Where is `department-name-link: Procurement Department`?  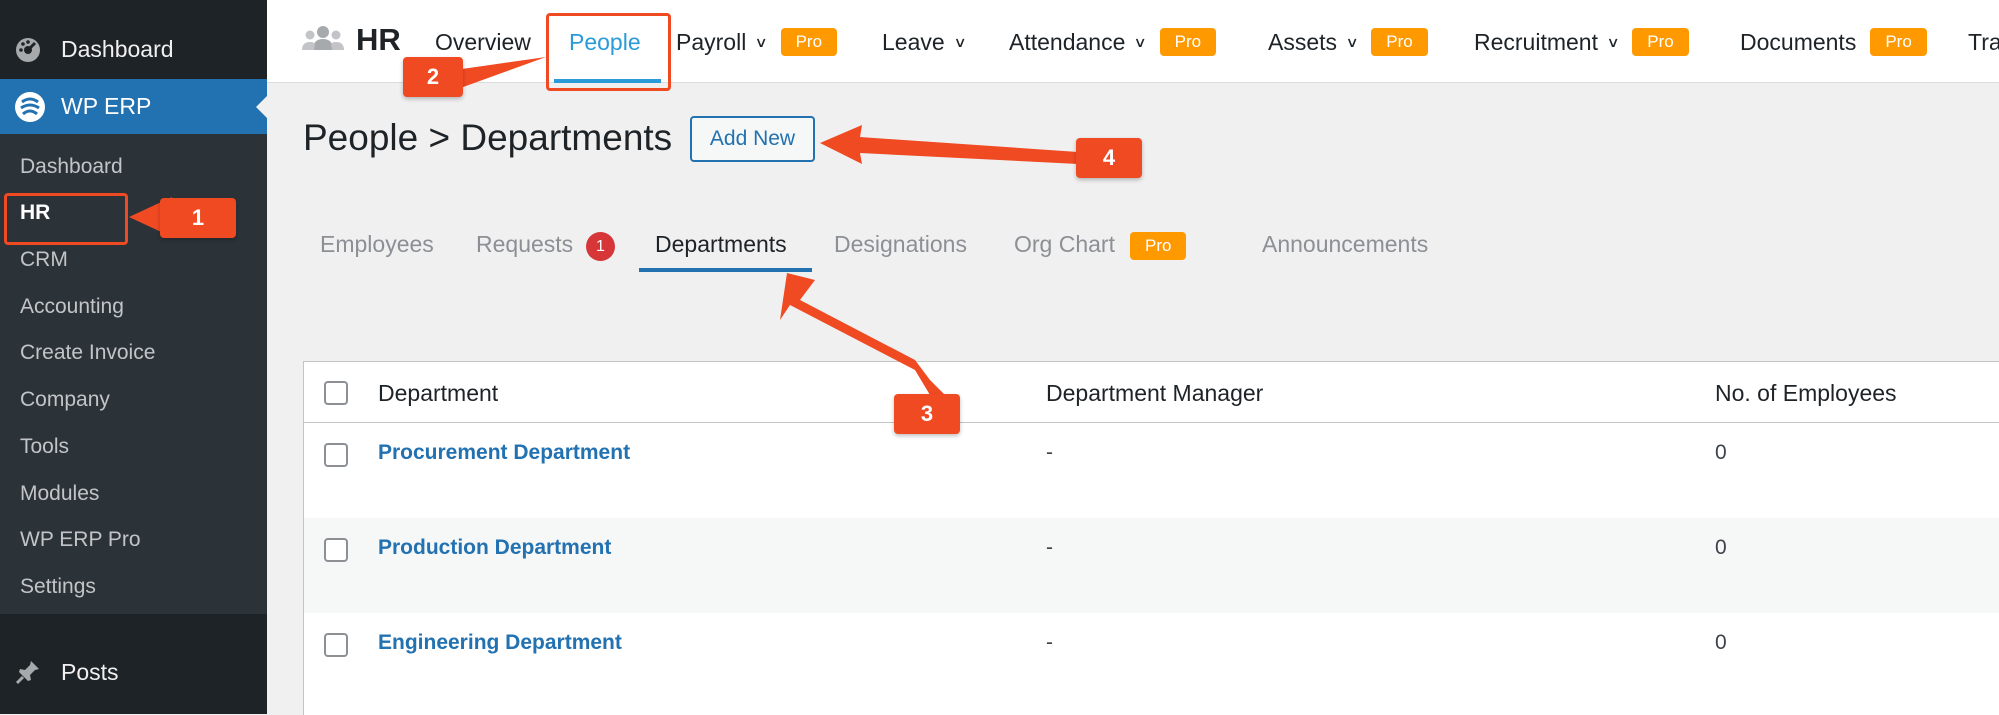 department-name-link: Procurement Department is located at coordinates (504, 453).